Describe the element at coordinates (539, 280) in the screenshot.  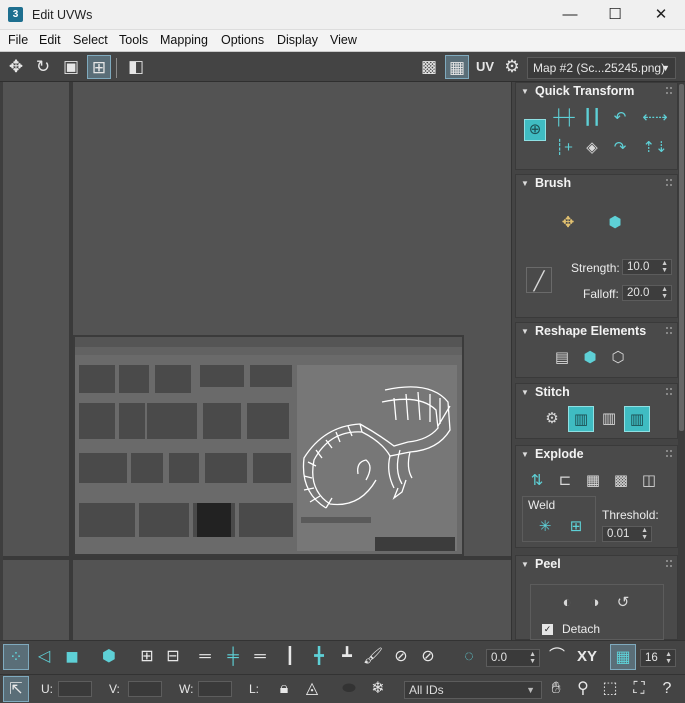
I see `falloff-curve-icon: ╱` at that location.